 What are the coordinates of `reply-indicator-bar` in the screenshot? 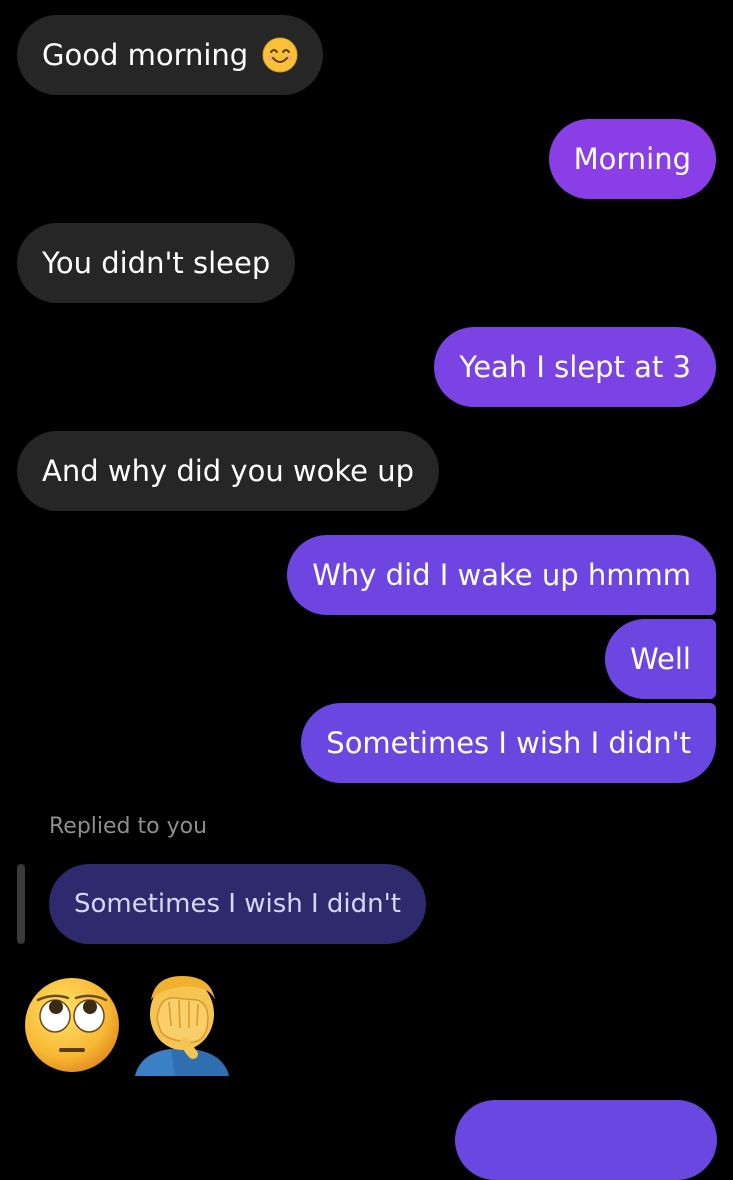 It's located at (21, 904).